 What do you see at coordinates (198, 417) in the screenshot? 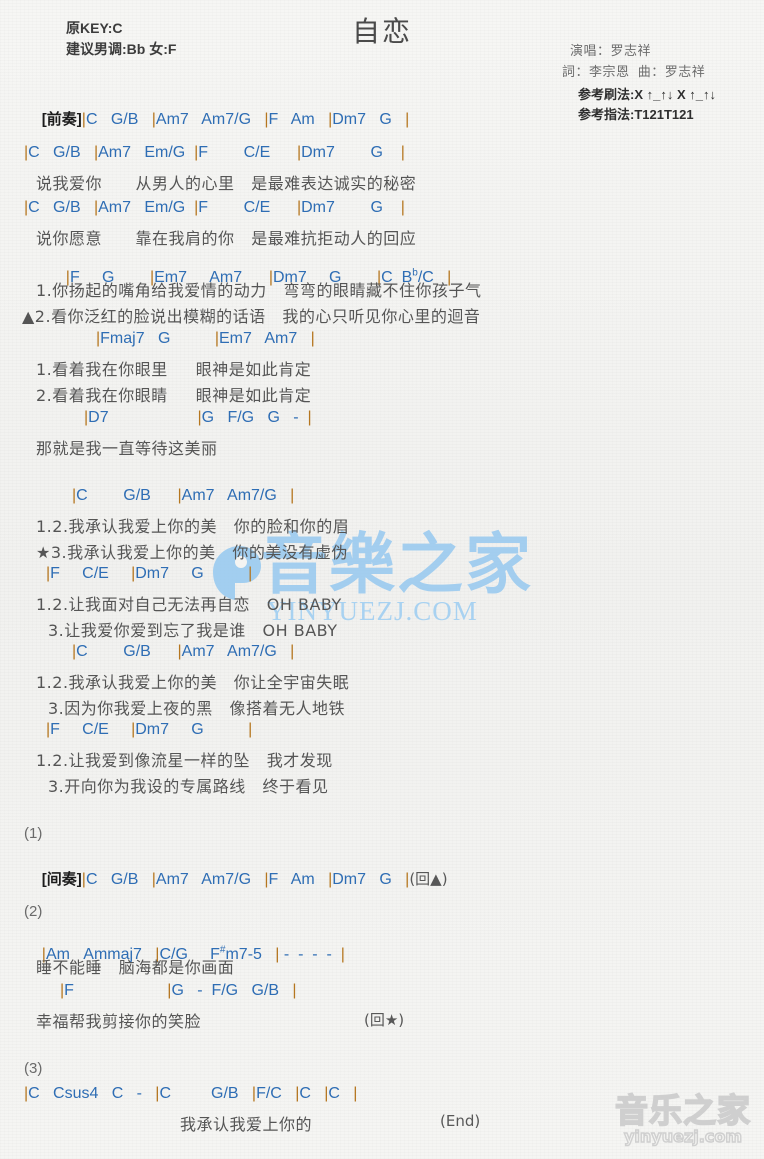
I see `prechorus-chords-3: |D7 |G F/G G - |` at bounding box center [198, 417].